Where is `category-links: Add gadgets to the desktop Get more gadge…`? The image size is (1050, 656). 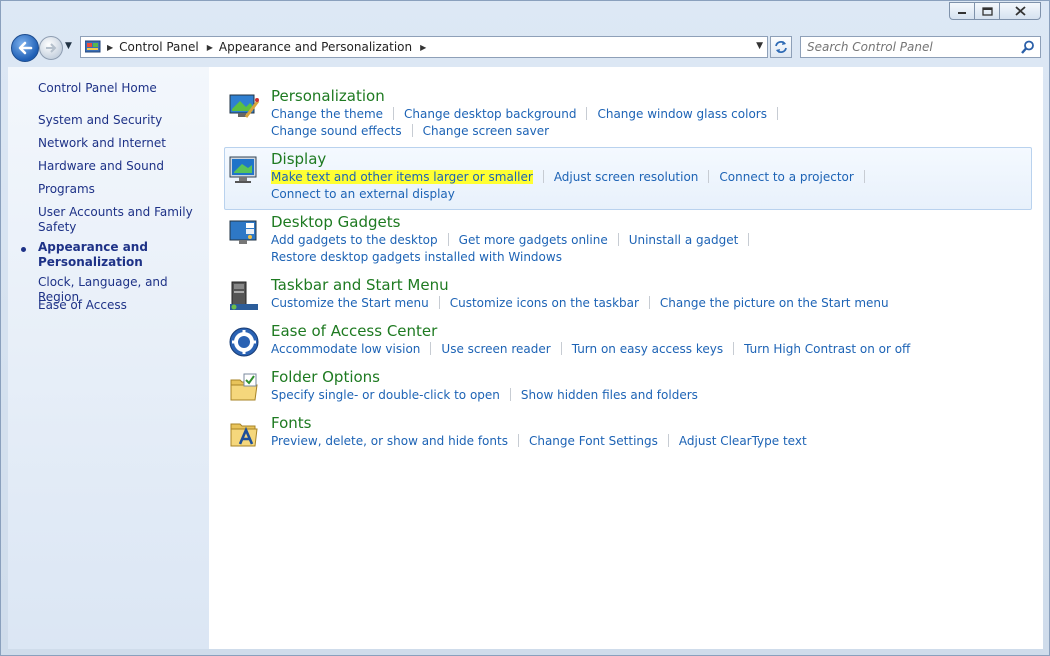
category-links: Add gadgets to the desktop Get more gadge… is located at coordinates (515, 249).